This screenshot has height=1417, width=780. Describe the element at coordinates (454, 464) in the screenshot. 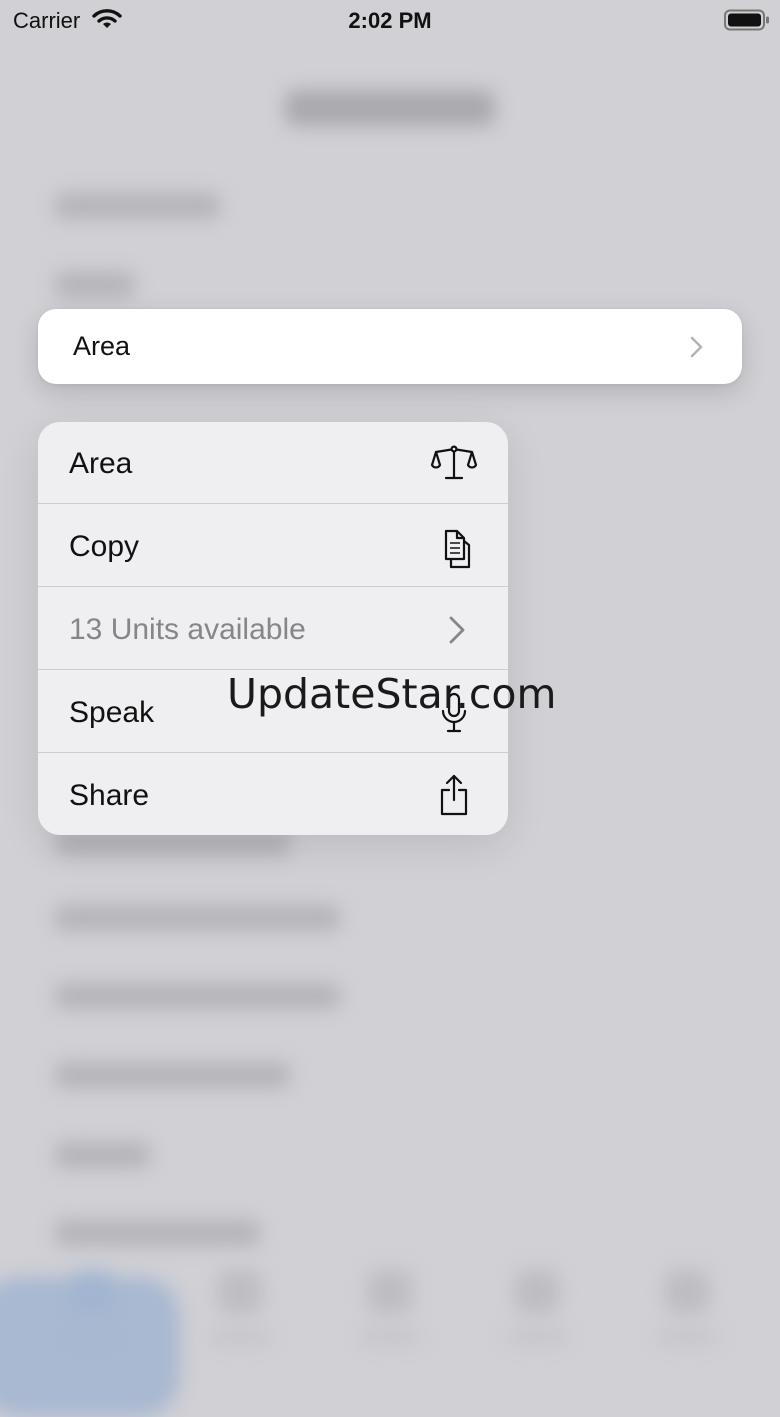

I see `scale-icon` at that location.